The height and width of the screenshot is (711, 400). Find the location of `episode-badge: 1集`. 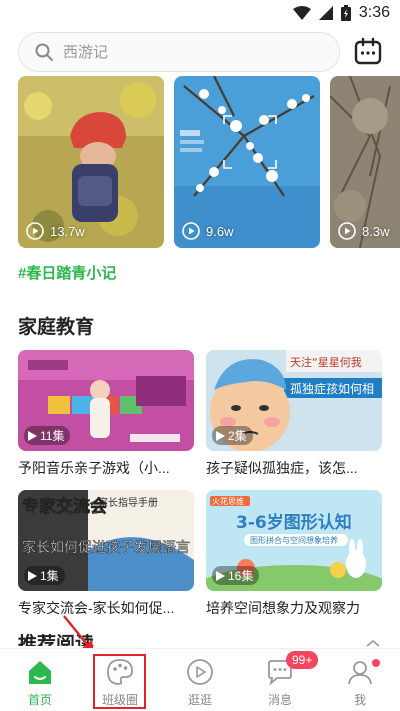

episode-badge: 1集 is located at coordinates (44, 575).